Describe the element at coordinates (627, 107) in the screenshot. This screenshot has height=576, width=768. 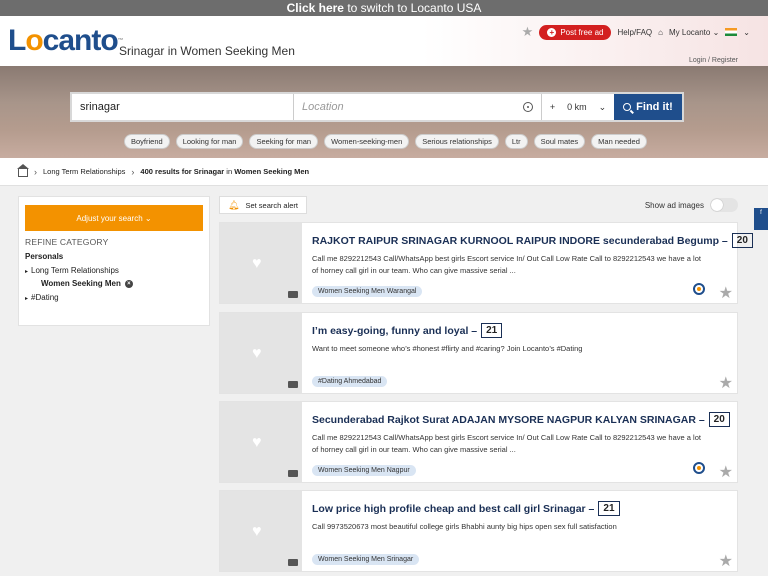
I see `search-icon` at that location.